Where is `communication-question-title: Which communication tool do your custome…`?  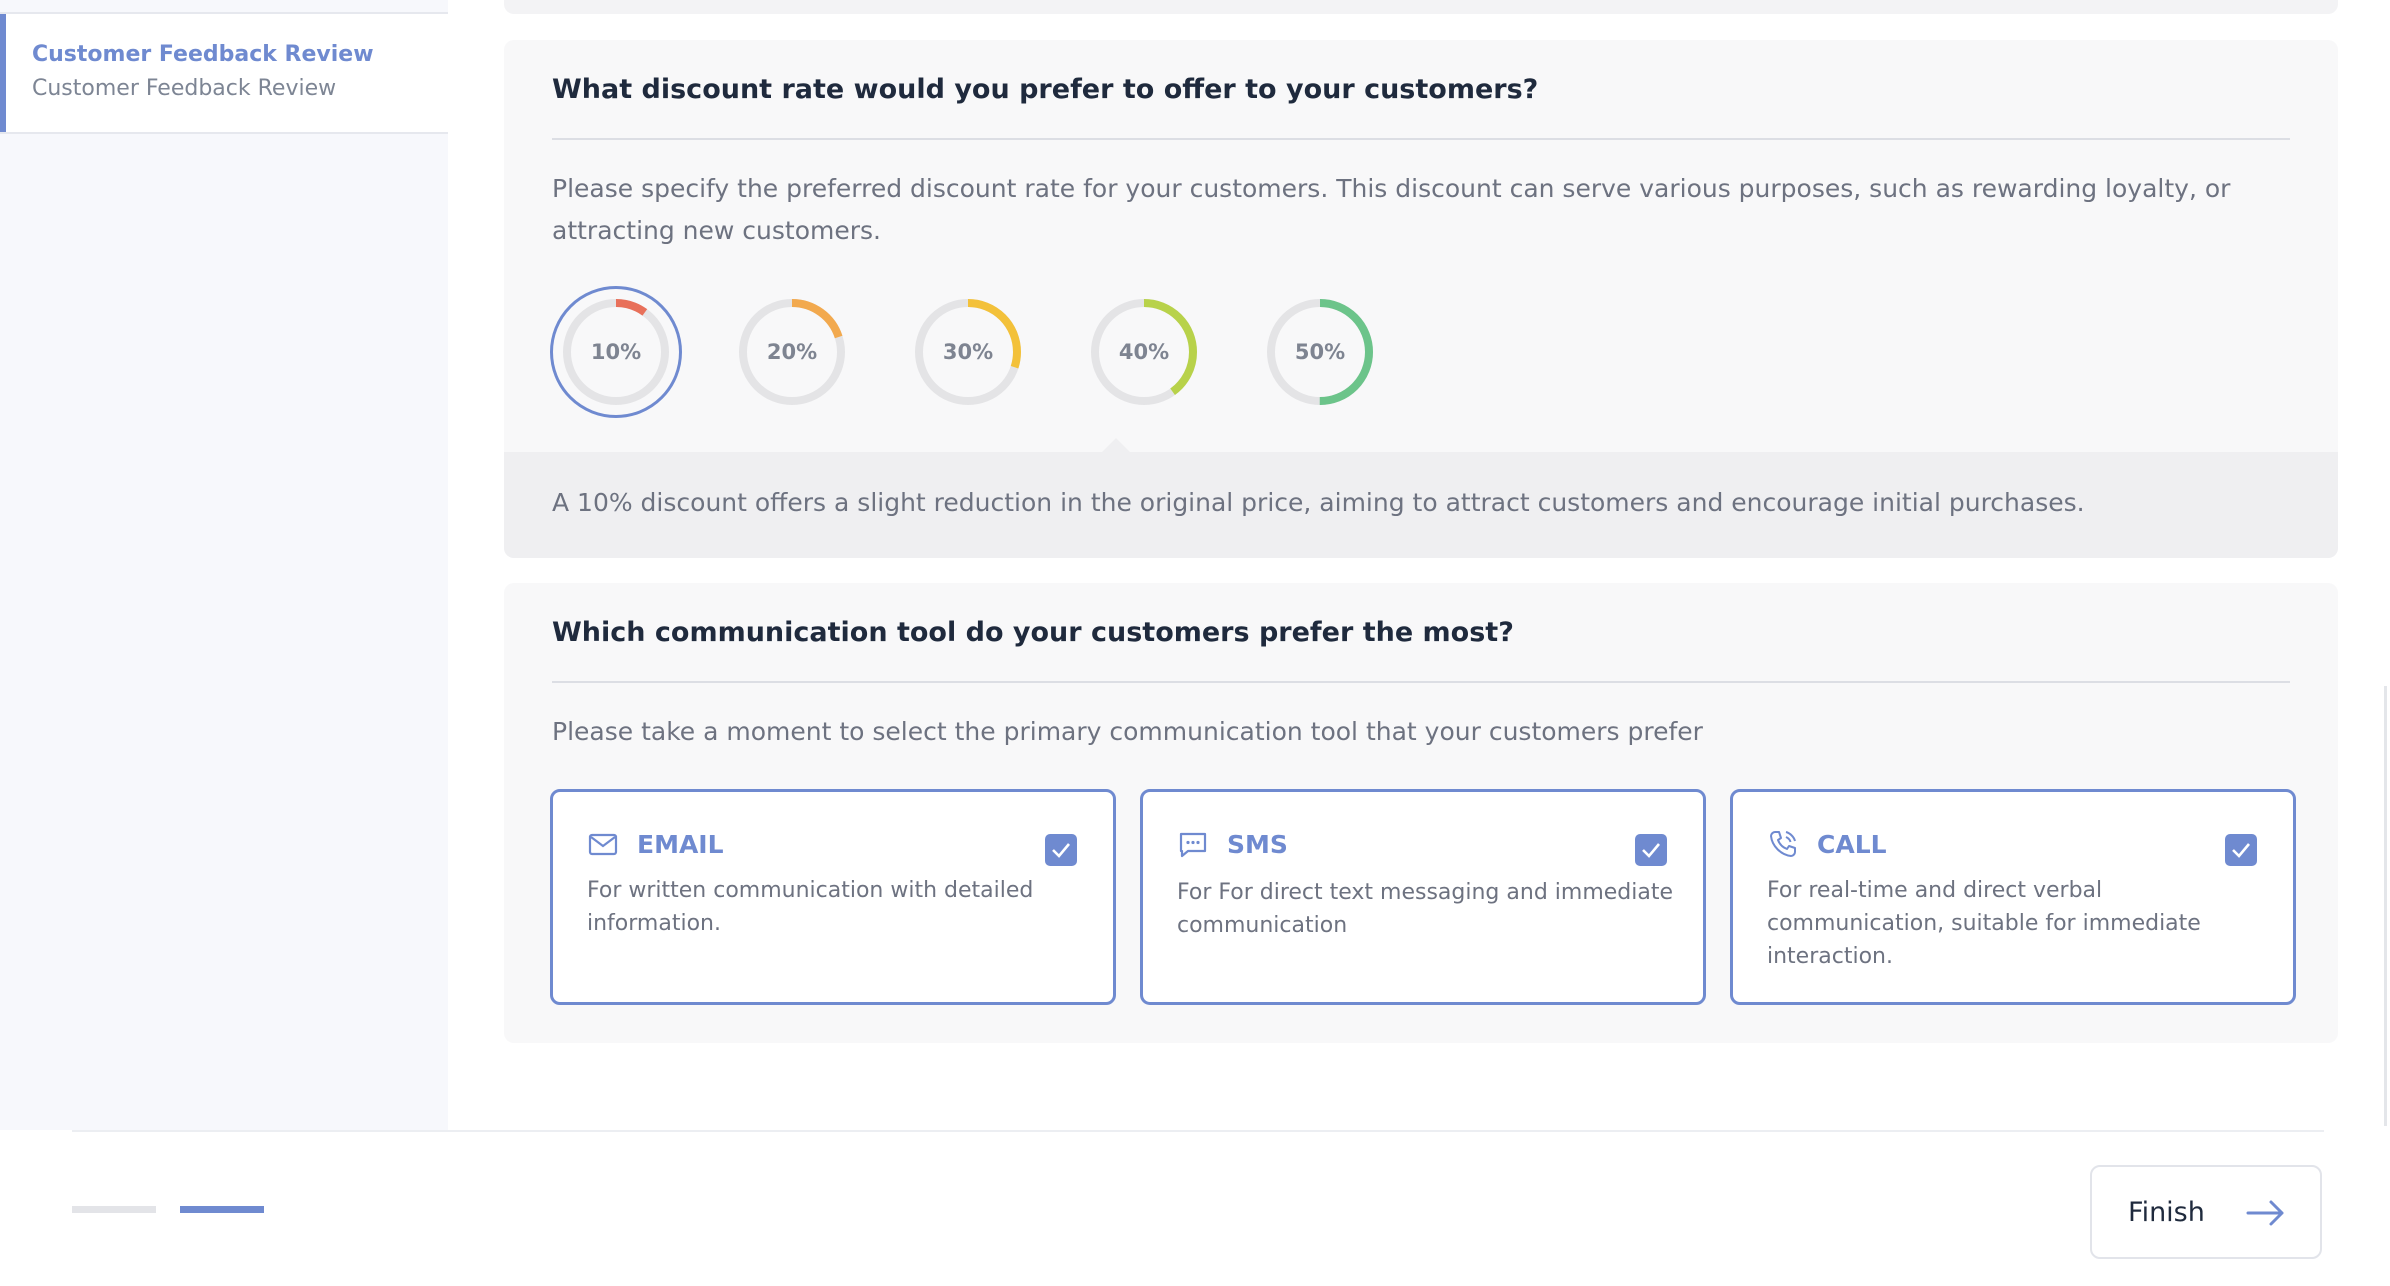
communication-question-title: Which communication tool do your custome… is located at coordinates (1033, 632).